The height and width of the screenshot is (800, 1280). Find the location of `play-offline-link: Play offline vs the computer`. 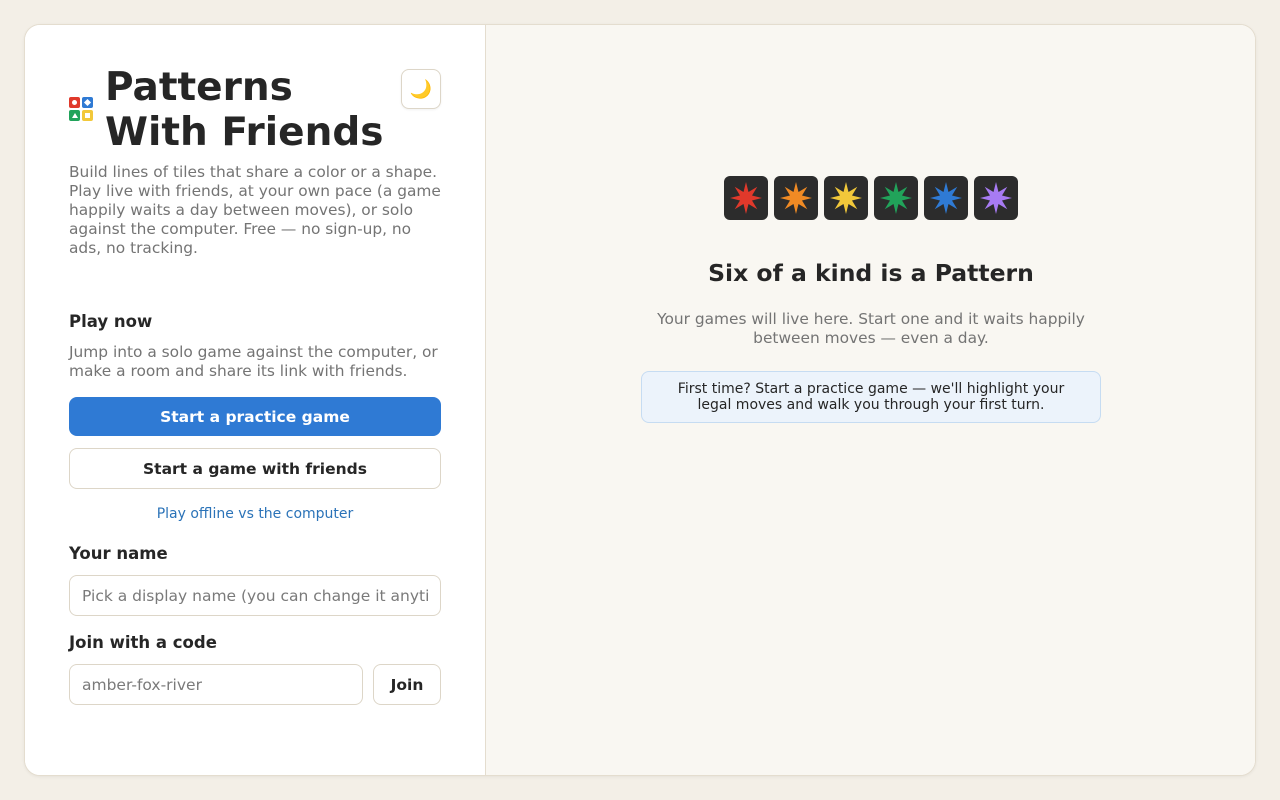

play-offline-link: Play offline vs the computer is located at coordinates (255, 514).